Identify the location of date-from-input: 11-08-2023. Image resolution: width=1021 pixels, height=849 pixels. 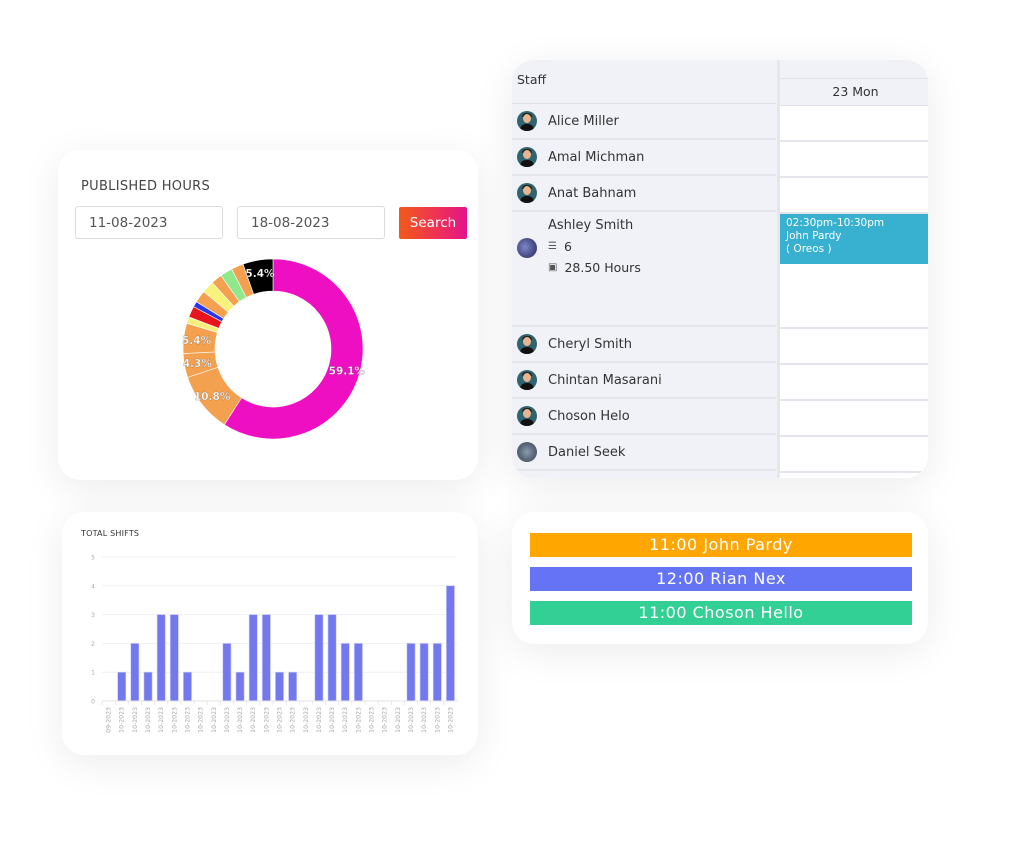
(149, 222).